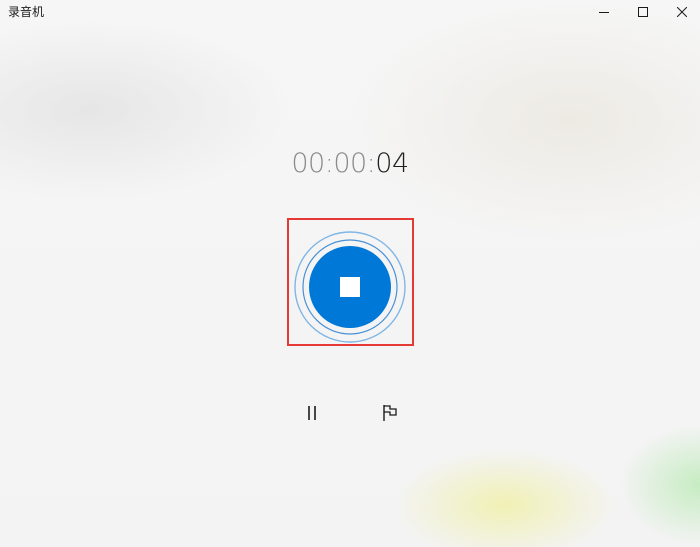  I want to click on app-title: 录音机, so click(26, 12).